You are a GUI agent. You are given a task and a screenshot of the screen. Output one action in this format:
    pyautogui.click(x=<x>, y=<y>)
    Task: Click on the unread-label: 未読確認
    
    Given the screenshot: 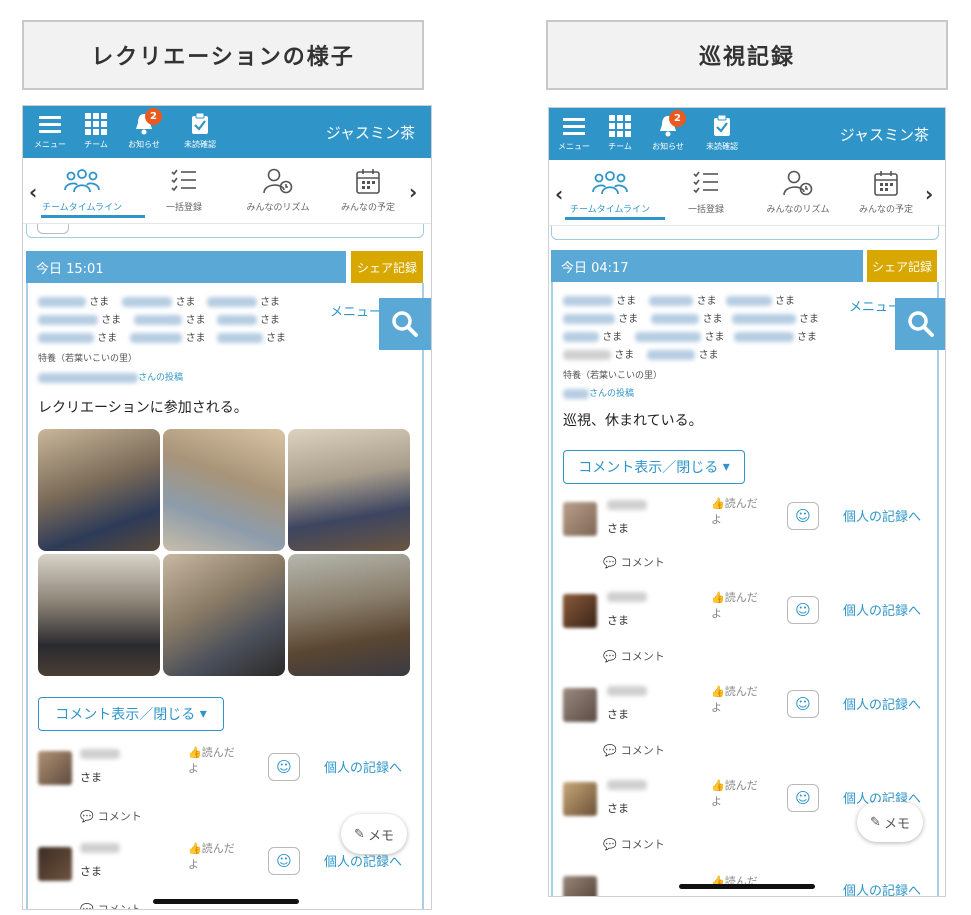 What is the action you would take?
    pyautogui.click(x=722, y=146)
    